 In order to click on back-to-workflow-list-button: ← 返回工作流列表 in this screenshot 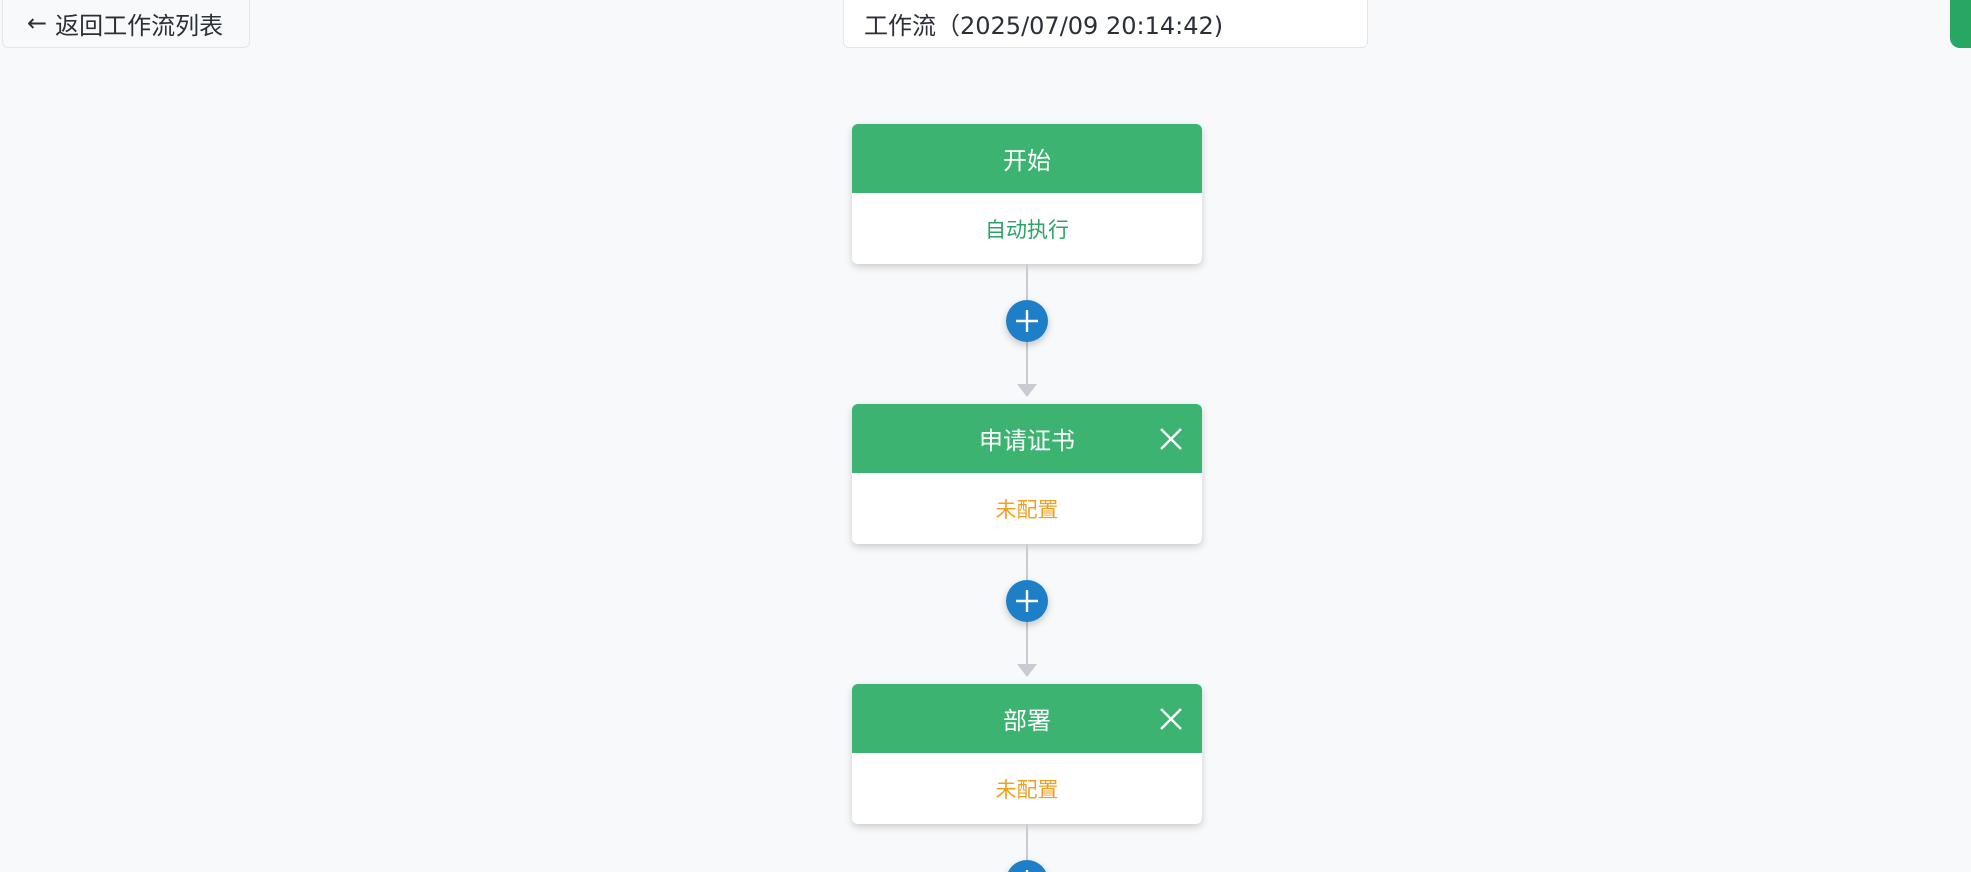, I will do `click(126, 24)`.